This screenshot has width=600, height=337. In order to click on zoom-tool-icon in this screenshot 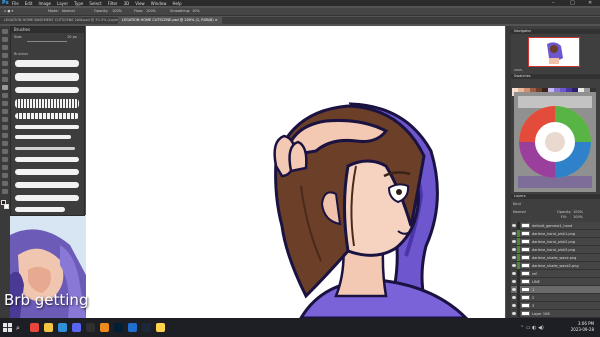, I will do `click(5, 183)`.